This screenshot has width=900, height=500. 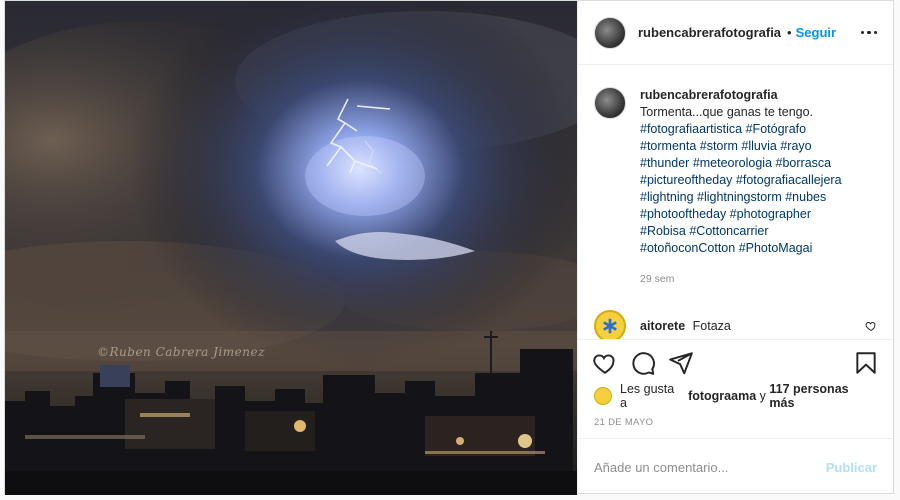 I want to click on bookmark-icon, so click(x=866, y=363).